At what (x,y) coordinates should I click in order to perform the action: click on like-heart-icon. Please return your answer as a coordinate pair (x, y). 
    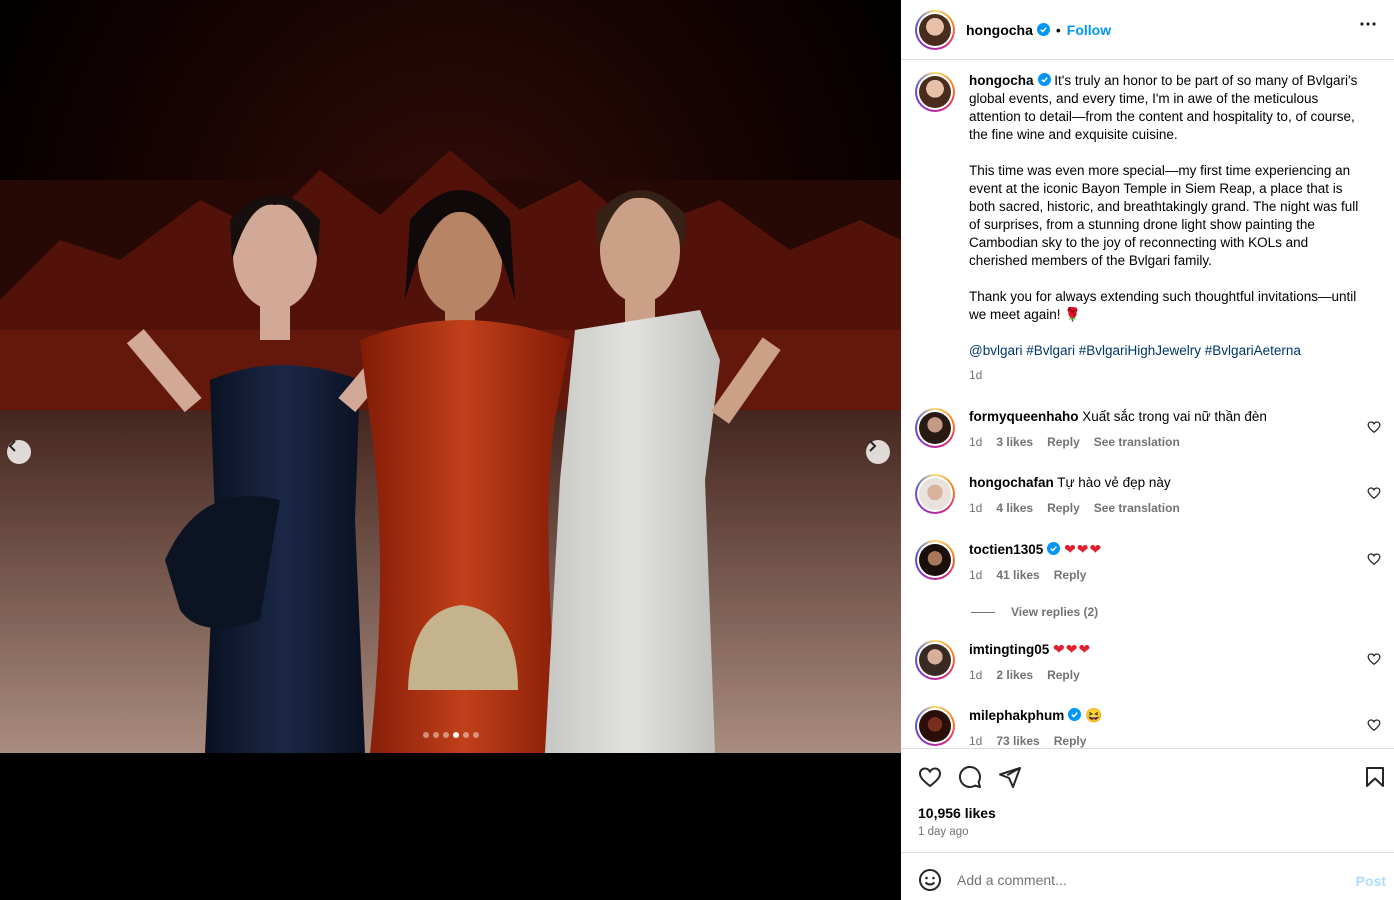
    Looking at the image, I should click on (930, 777).